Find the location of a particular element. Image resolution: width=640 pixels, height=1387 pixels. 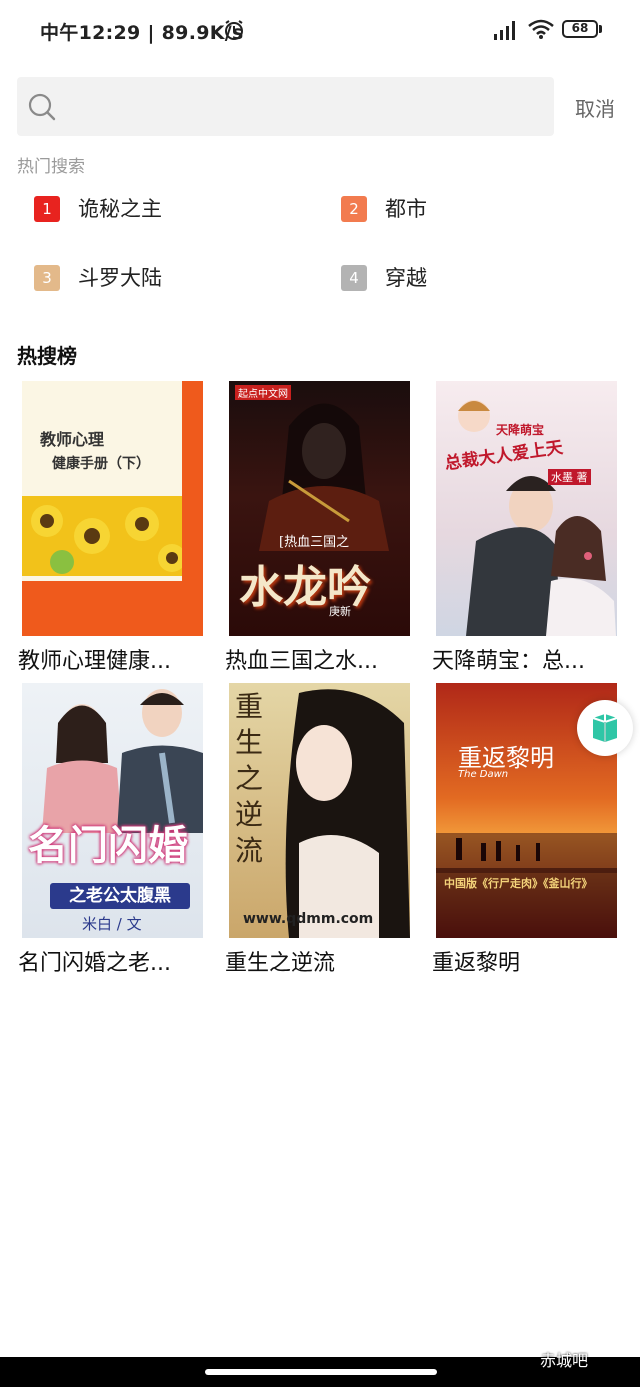

home-indicator is located at coordinates (321, 1372).